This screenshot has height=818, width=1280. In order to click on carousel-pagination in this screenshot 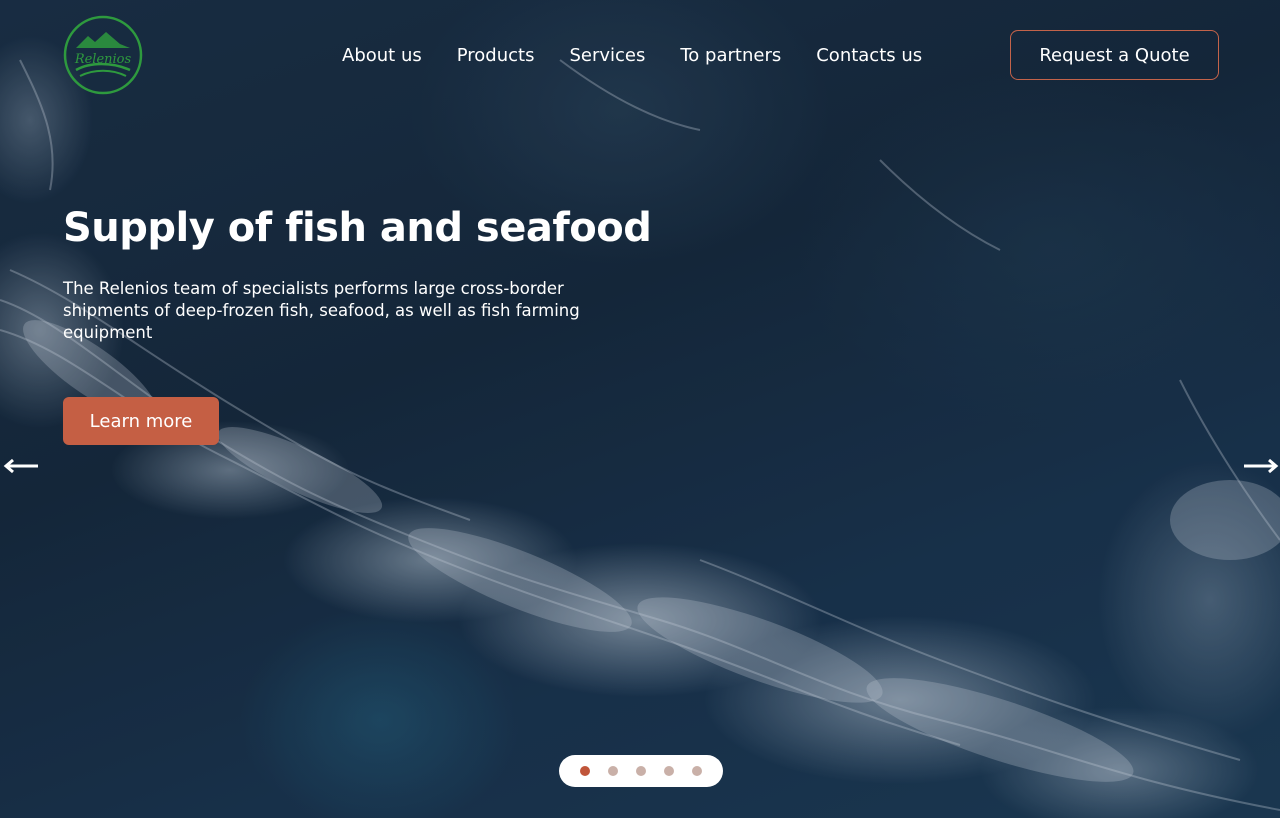, I will do `click(641, 771)`.